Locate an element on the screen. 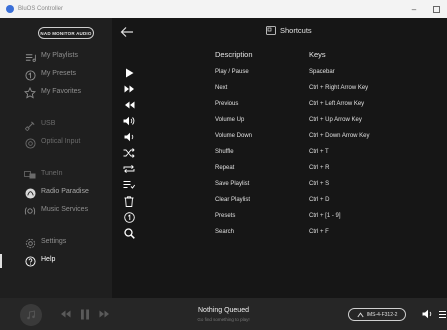 This screenshot has height=330, width=447. sidebar-item-optical-input: Optical Input is located at coordinates (56, 143).